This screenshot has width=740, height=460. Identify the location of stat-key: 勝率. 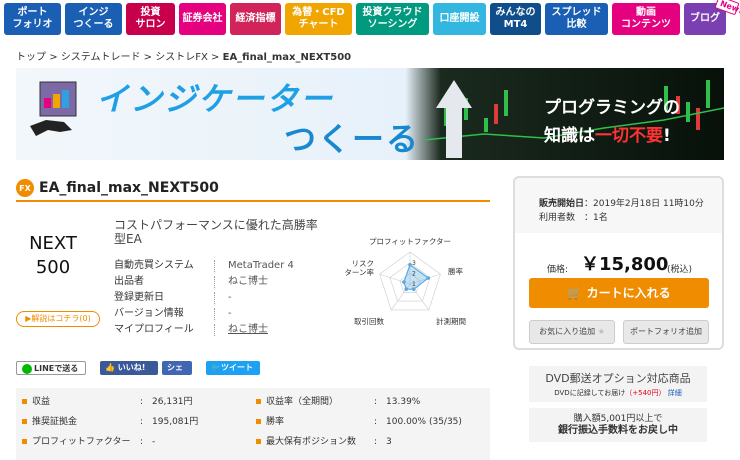
(275, 422).